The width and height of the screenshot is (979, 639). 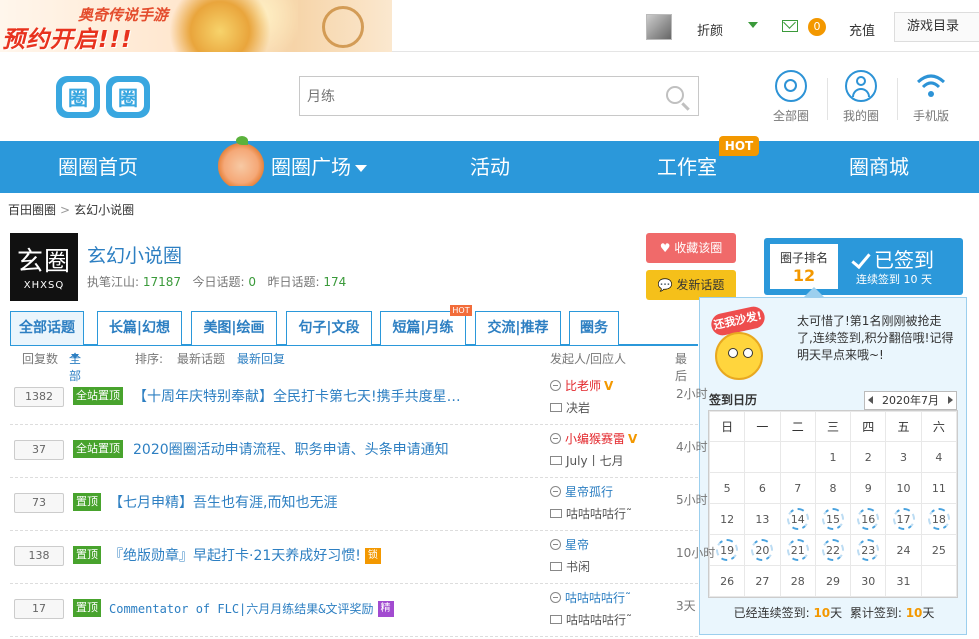 I want to click on recharge-link: 充值, so click(x=862, y=29).